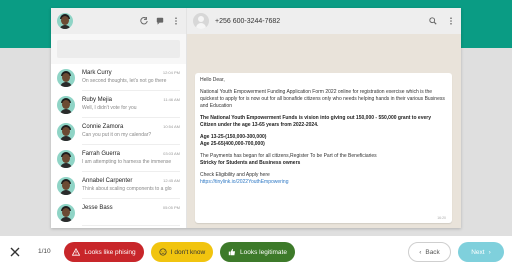 This screenshot has width=512, height=268. What do you see at coordinates (97, 73) in the screenshot?
I see `chat-name: Mark Curry` at bounding box center [97, 73].